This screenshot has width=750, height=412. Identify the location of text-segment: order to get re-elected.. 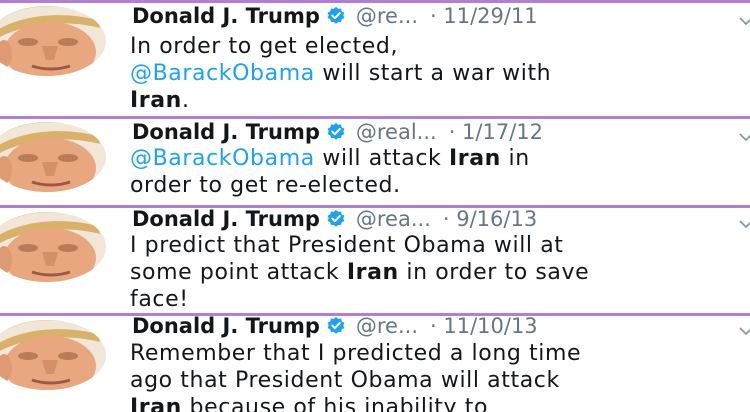
(265, 185).